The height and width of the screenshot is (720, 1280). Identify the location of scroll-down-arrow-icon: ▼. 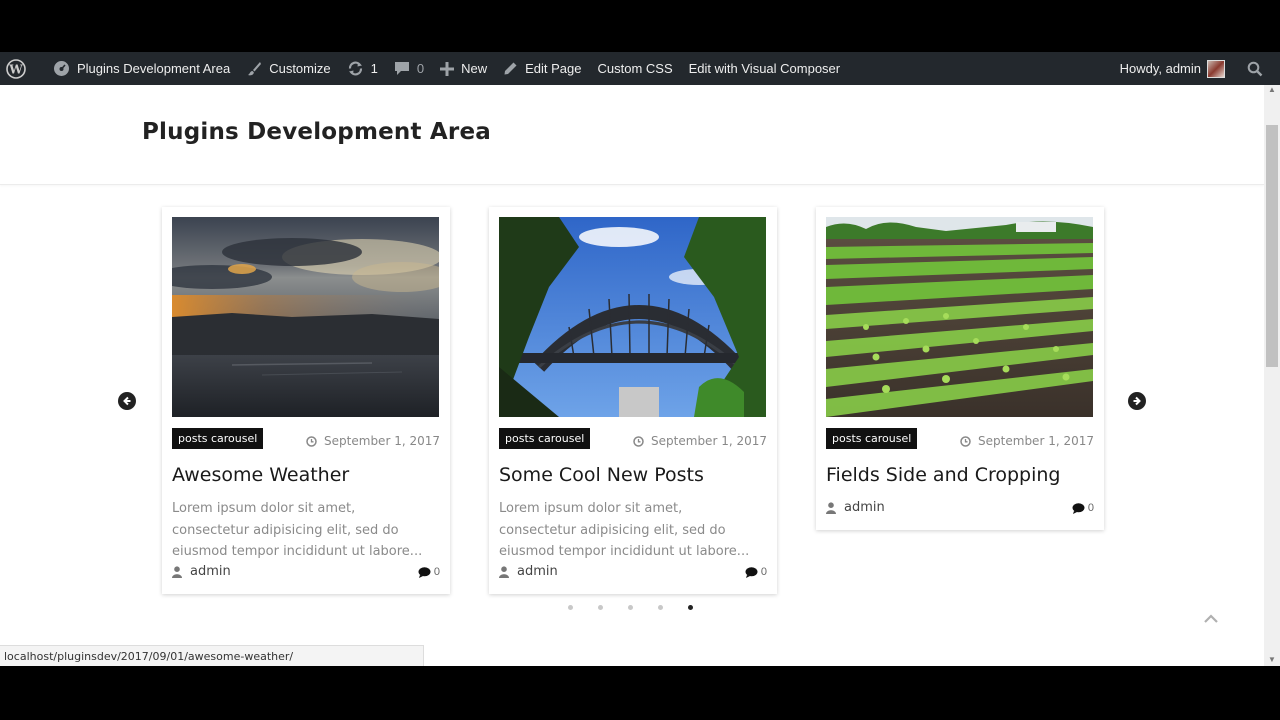
(1272, 659).